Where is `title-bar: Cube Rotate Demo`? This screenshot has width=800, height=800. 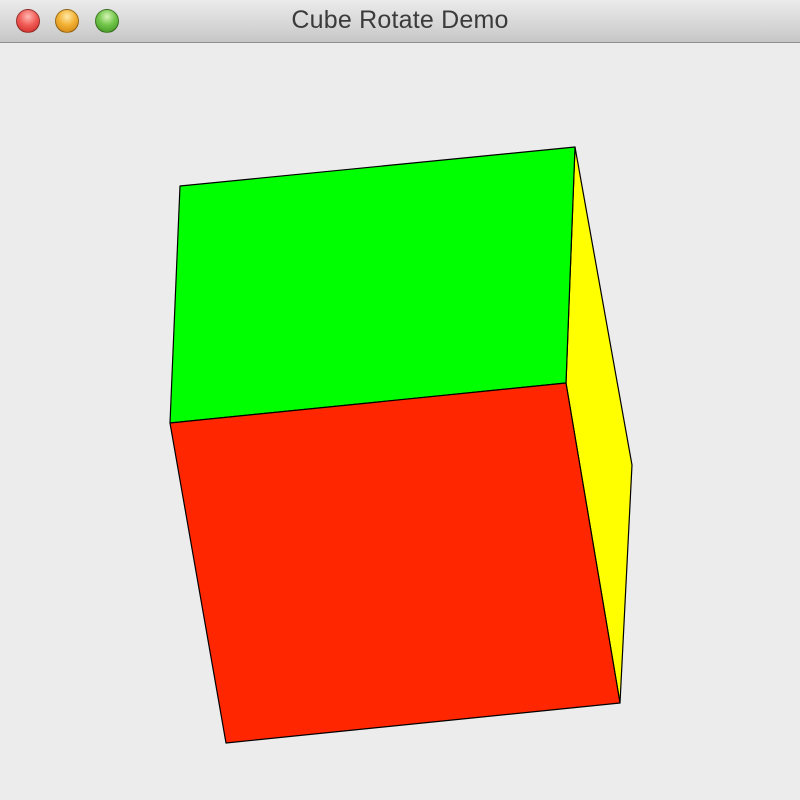
title-bar: Cube Rotate Demo is located at coordinates (400, 21).